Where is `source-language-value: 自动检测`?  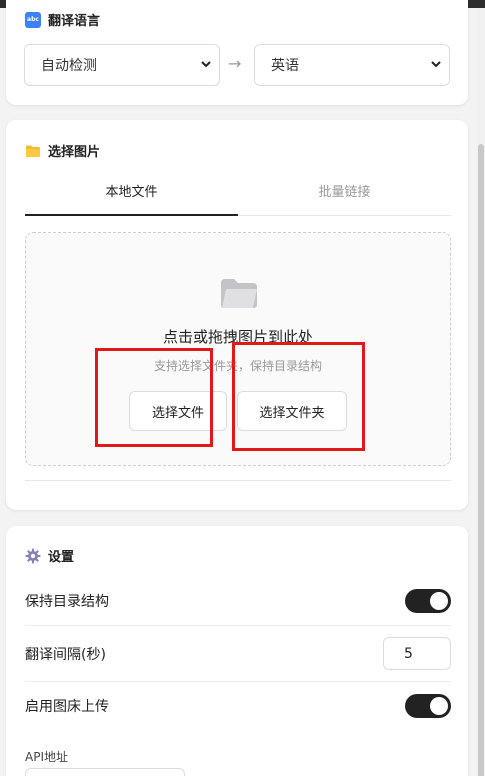 source-language-value: 自动检测 is located at coordinates (69, 66).